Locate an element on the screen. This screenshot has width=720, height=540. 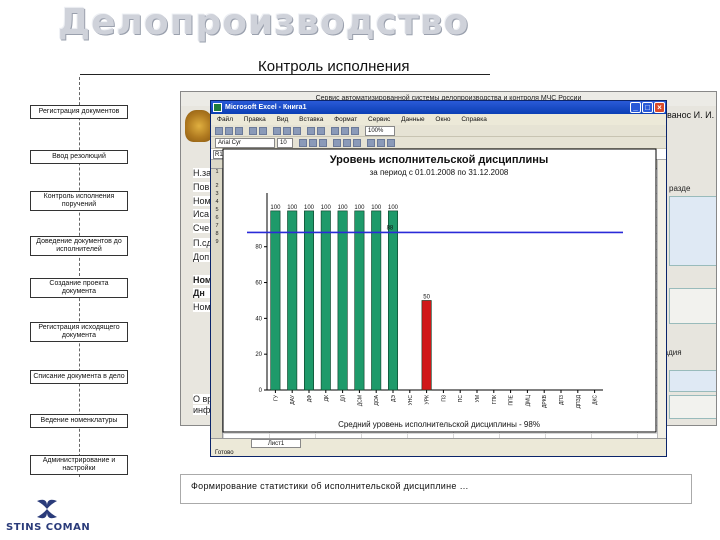
subtitle-underline is located at coordinates (285, 74).